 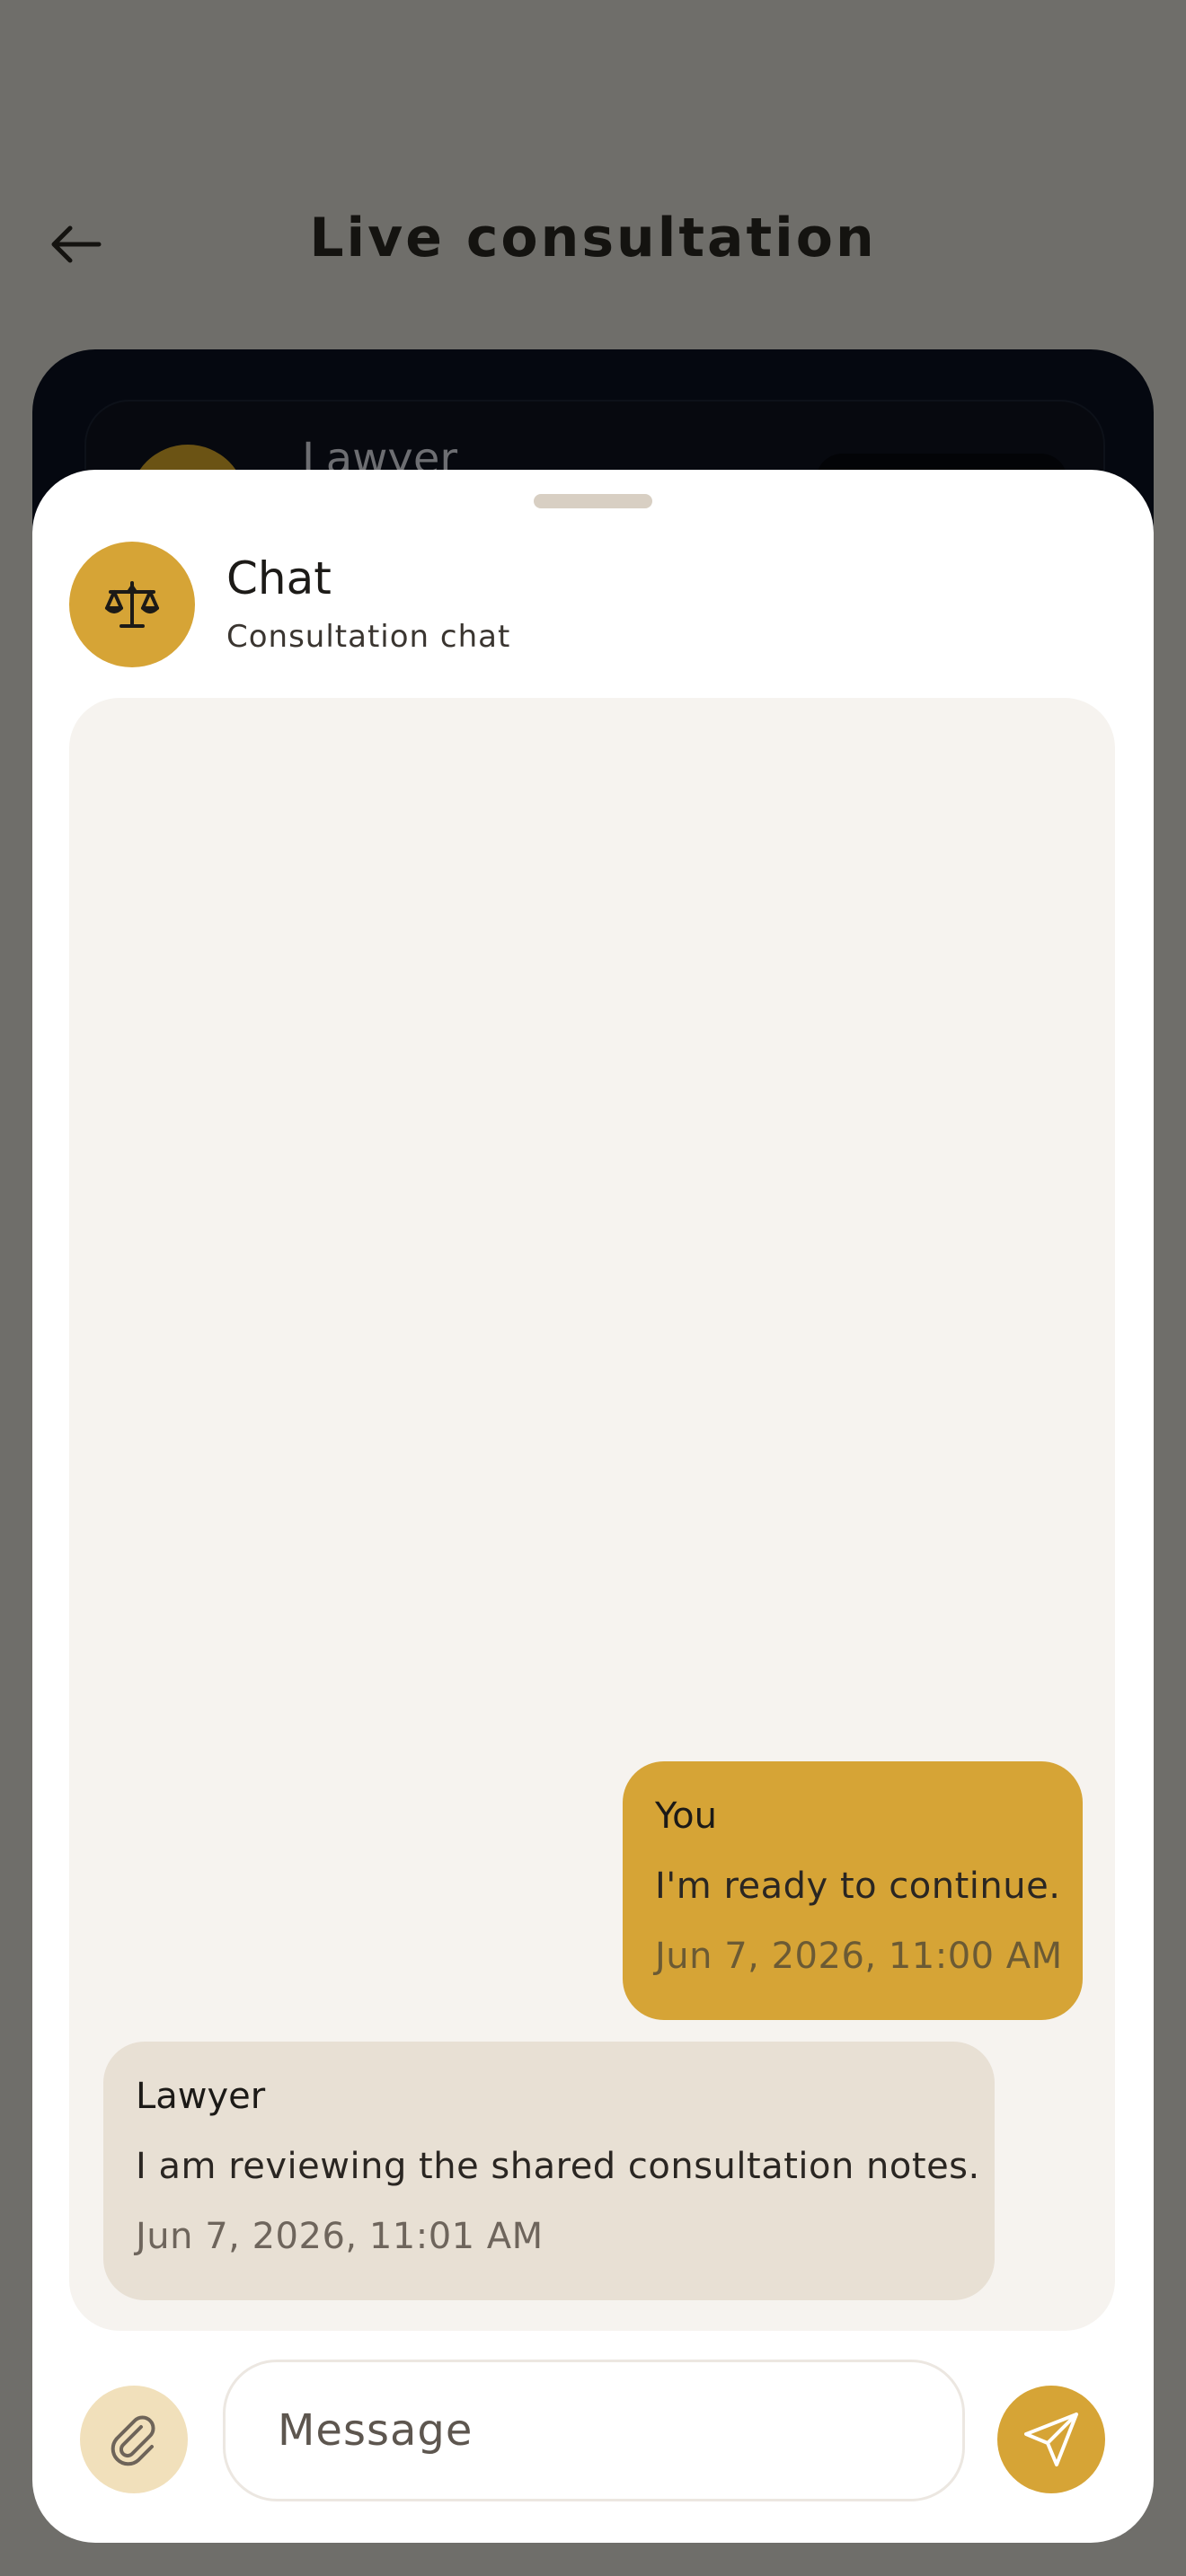 What do you see at coordinates (593, 238) in the screenshot?
I see `page-title: Live consultation` at bounding box center [593, 238].